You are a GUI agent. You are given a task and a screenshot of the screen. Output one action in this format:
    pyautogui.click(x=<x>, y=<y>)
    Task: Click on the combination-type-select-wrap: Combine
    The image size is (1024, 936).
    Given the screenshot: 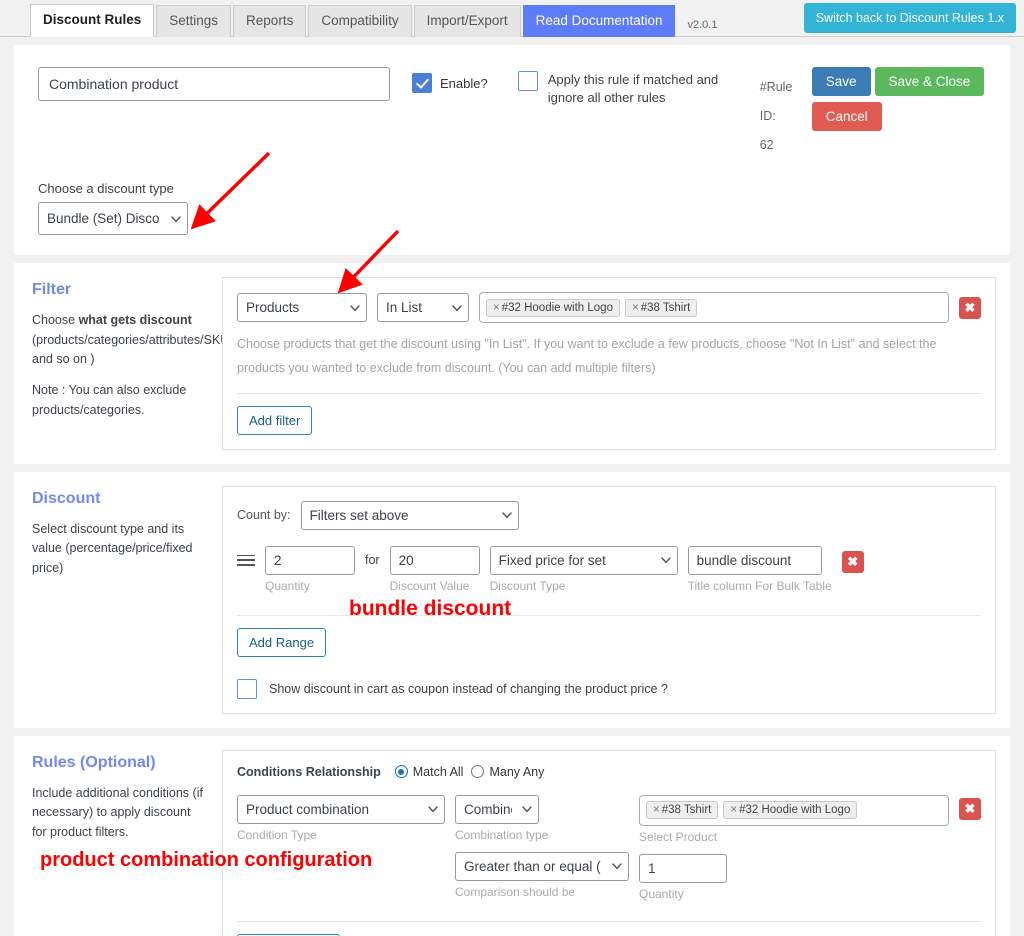 What is the action you would take?
    pyautogui.click(x=497, y=809)
    